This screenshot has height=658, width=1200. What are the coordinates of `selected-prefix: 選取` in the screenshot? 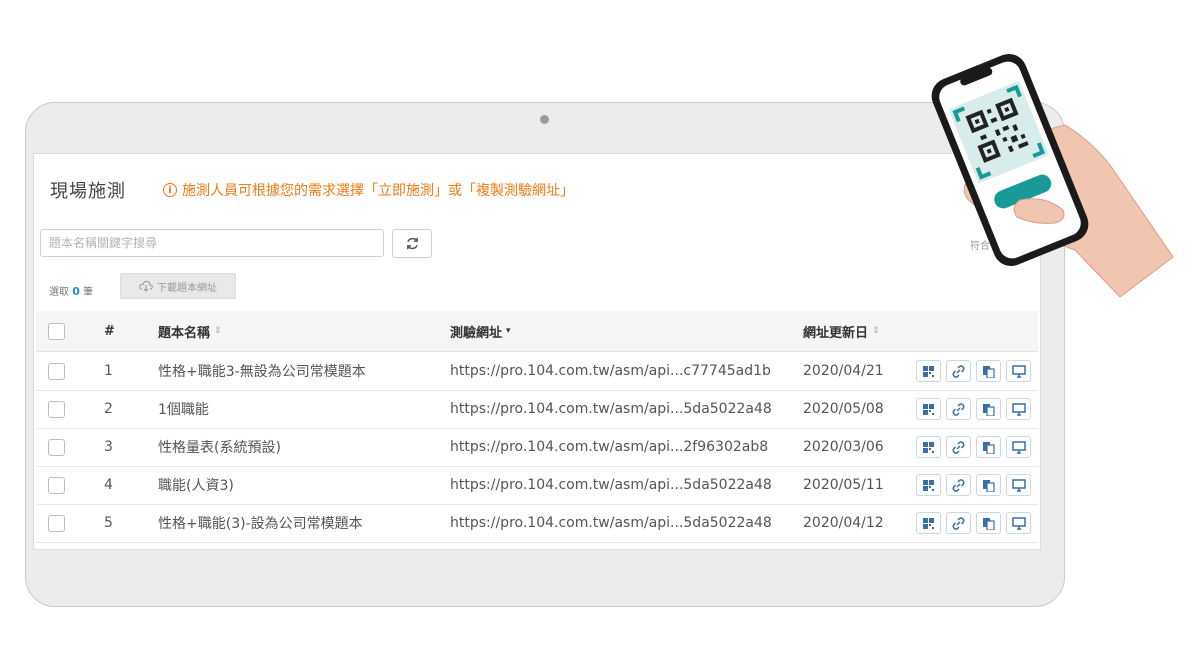 It's located at (59, 292).